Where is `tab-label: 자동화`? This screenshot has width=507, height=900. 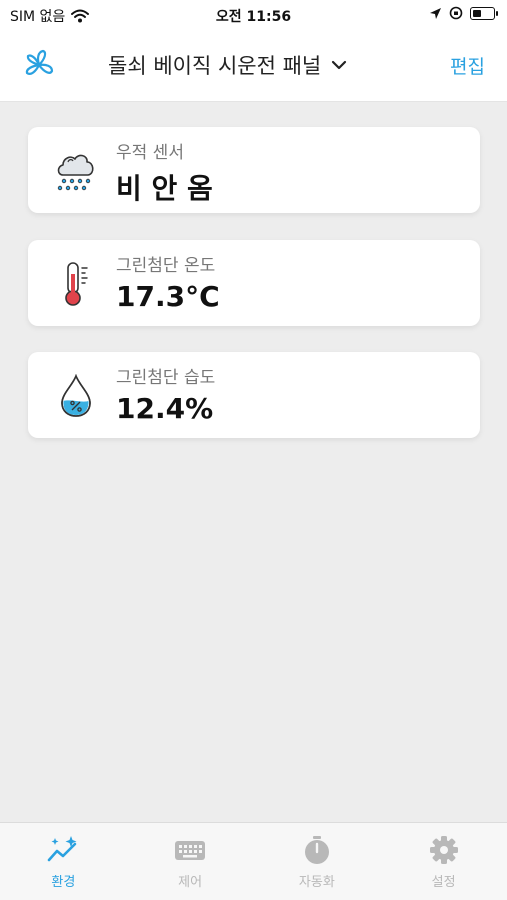 tab-label: 자동화 is located at coordinates (316, 882).